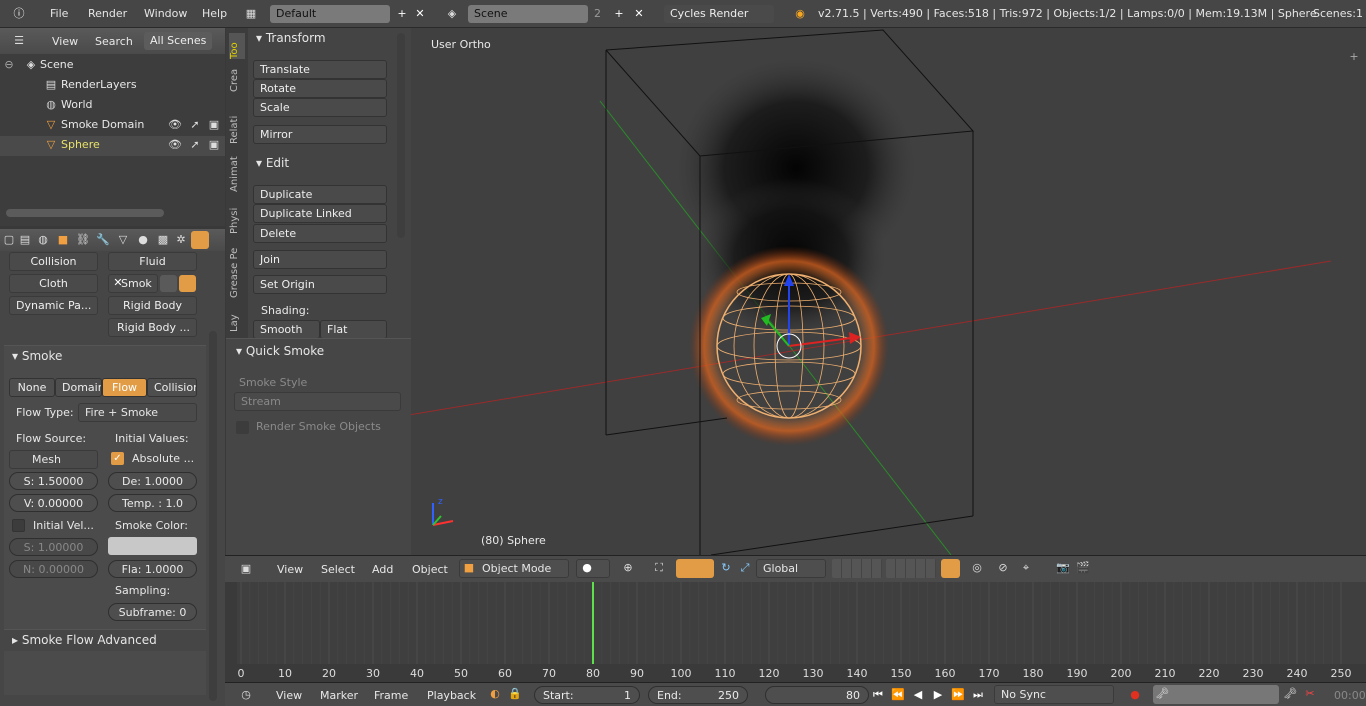 This screenshot has width=1366, height=706. I want to click on tab-grease-pencil: Grease Pe, so click(237, 271).